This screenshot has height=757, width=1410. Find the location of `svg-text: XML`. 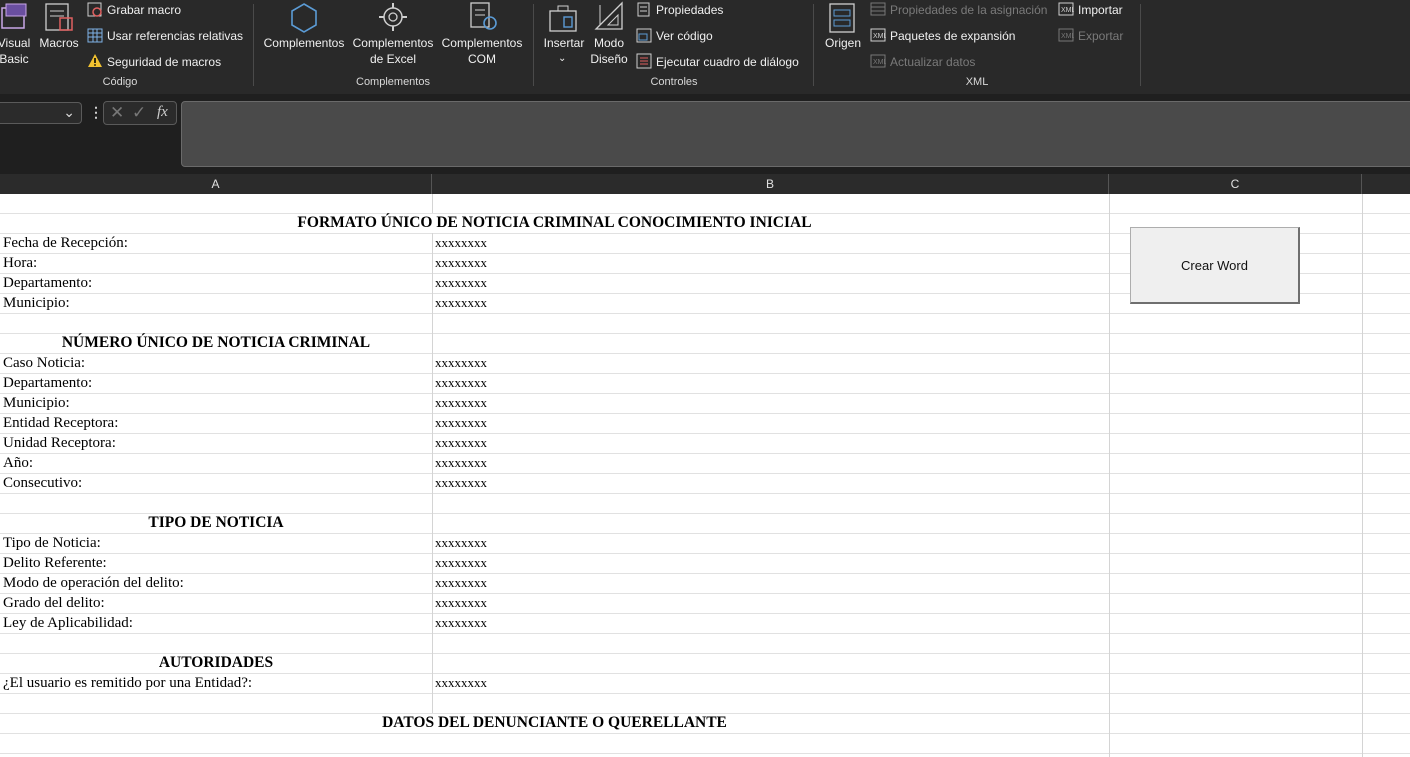

svg-text: XML is located at coordinates (879, 36).